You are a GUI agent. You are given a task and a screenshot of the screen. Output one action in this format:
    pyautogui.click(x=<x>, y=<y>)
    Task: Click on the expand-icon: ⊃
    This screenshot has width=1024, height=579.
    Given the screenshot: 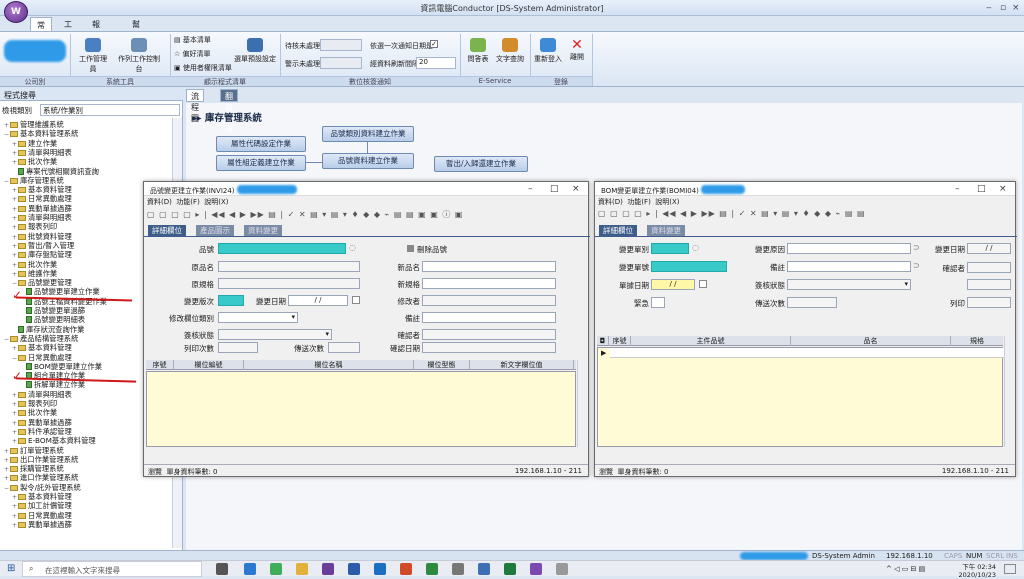 What is the action you would take?
    pyautogui.click(x=916, y=247)
    